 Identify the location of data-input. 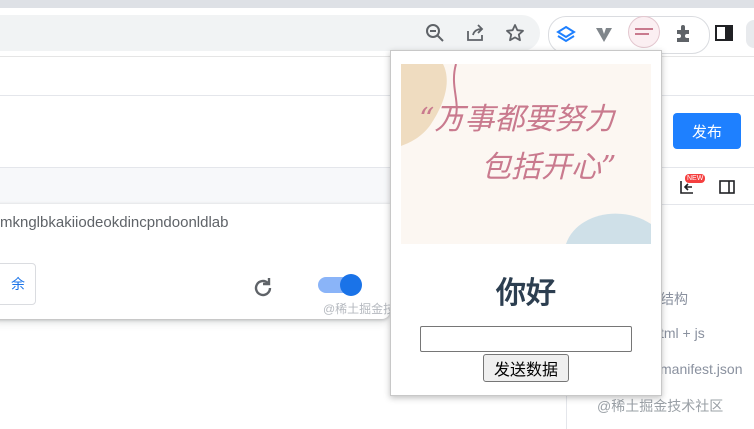
(526, 339).